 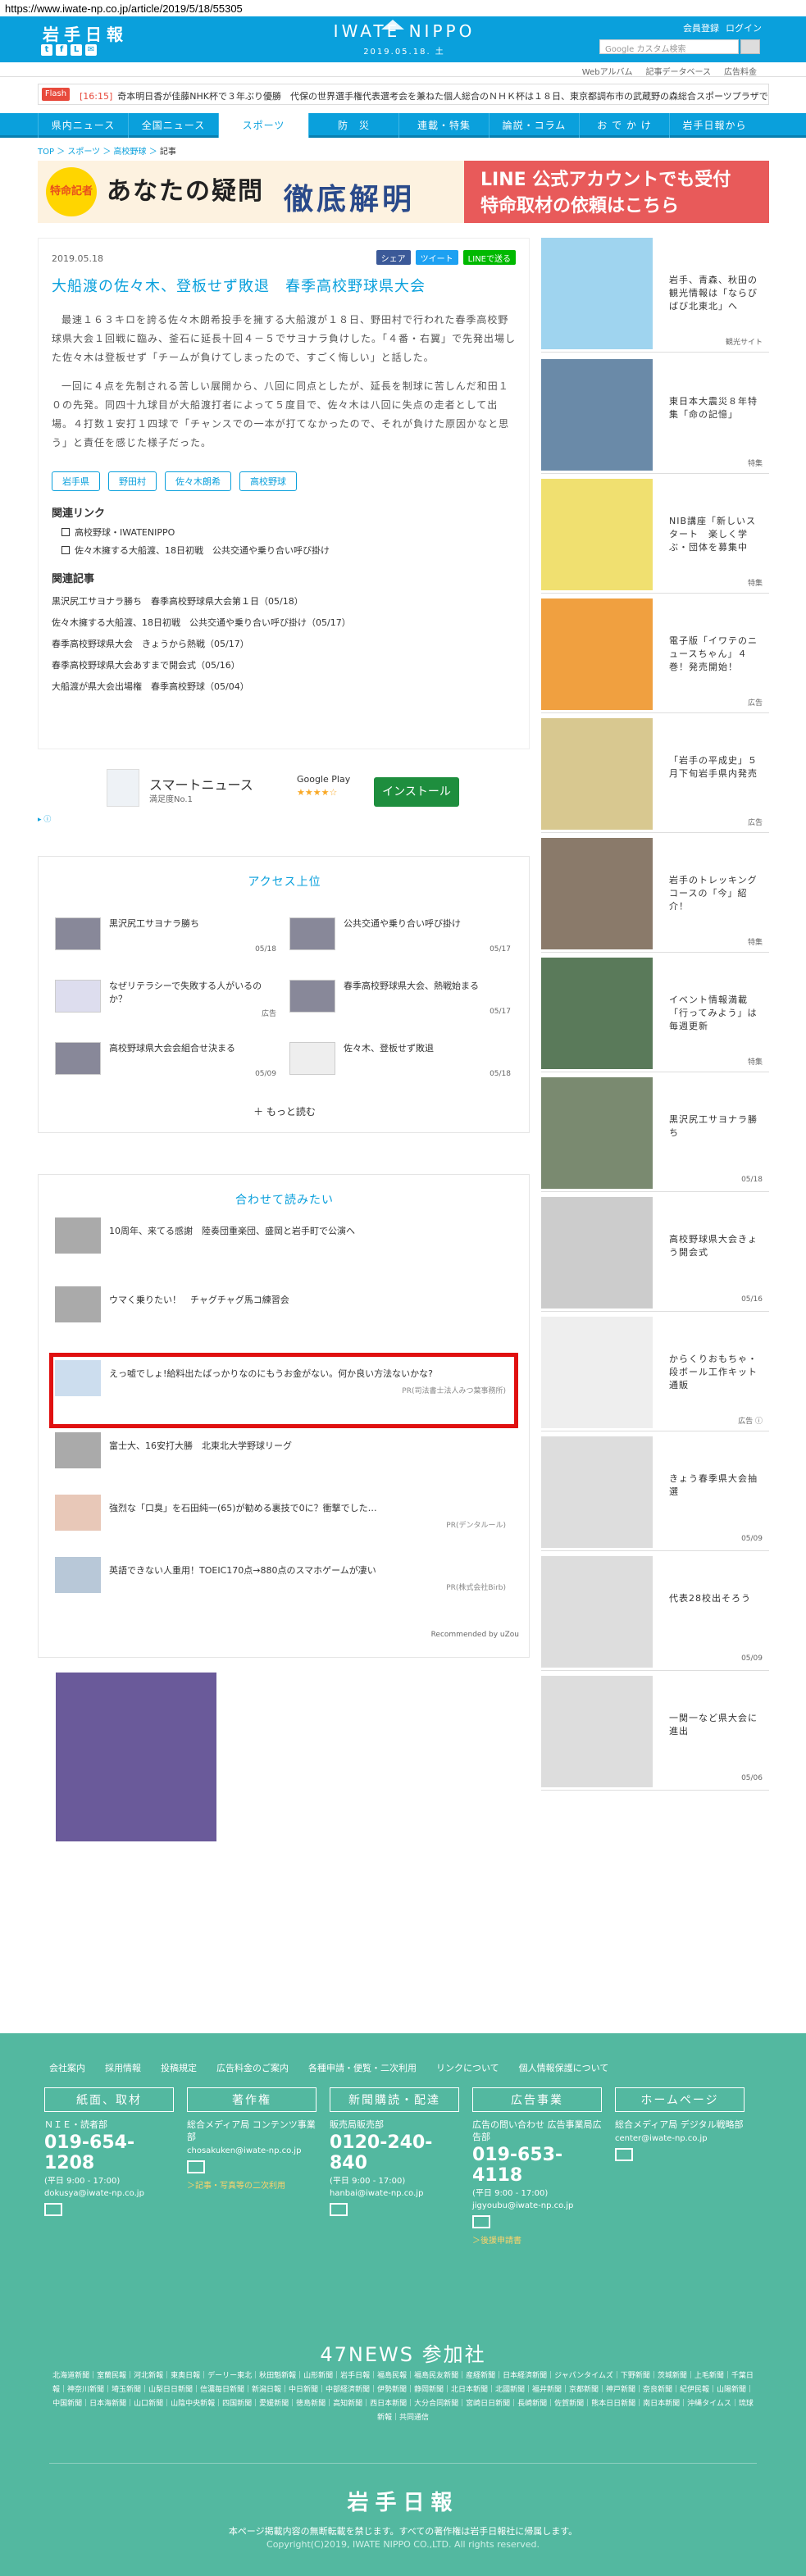 I want to click on side-item: NIB講座「新しいスタート 楽しく学ぶ・団体を募集中 特集, so click(x=655, y=536).